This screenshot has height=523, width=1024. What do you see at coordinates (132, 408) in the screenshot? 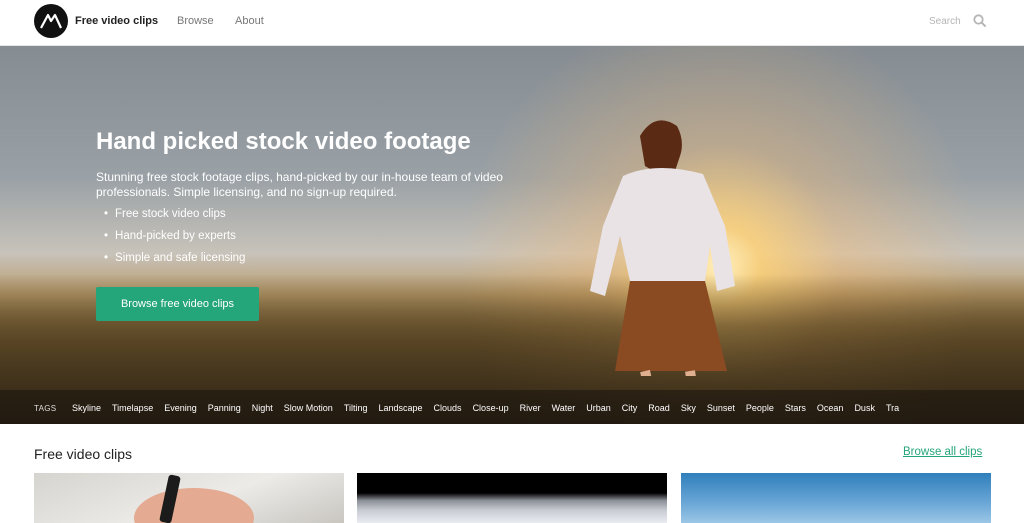
I see `tag-item: Timelapse` at bounding box center [132, 408].